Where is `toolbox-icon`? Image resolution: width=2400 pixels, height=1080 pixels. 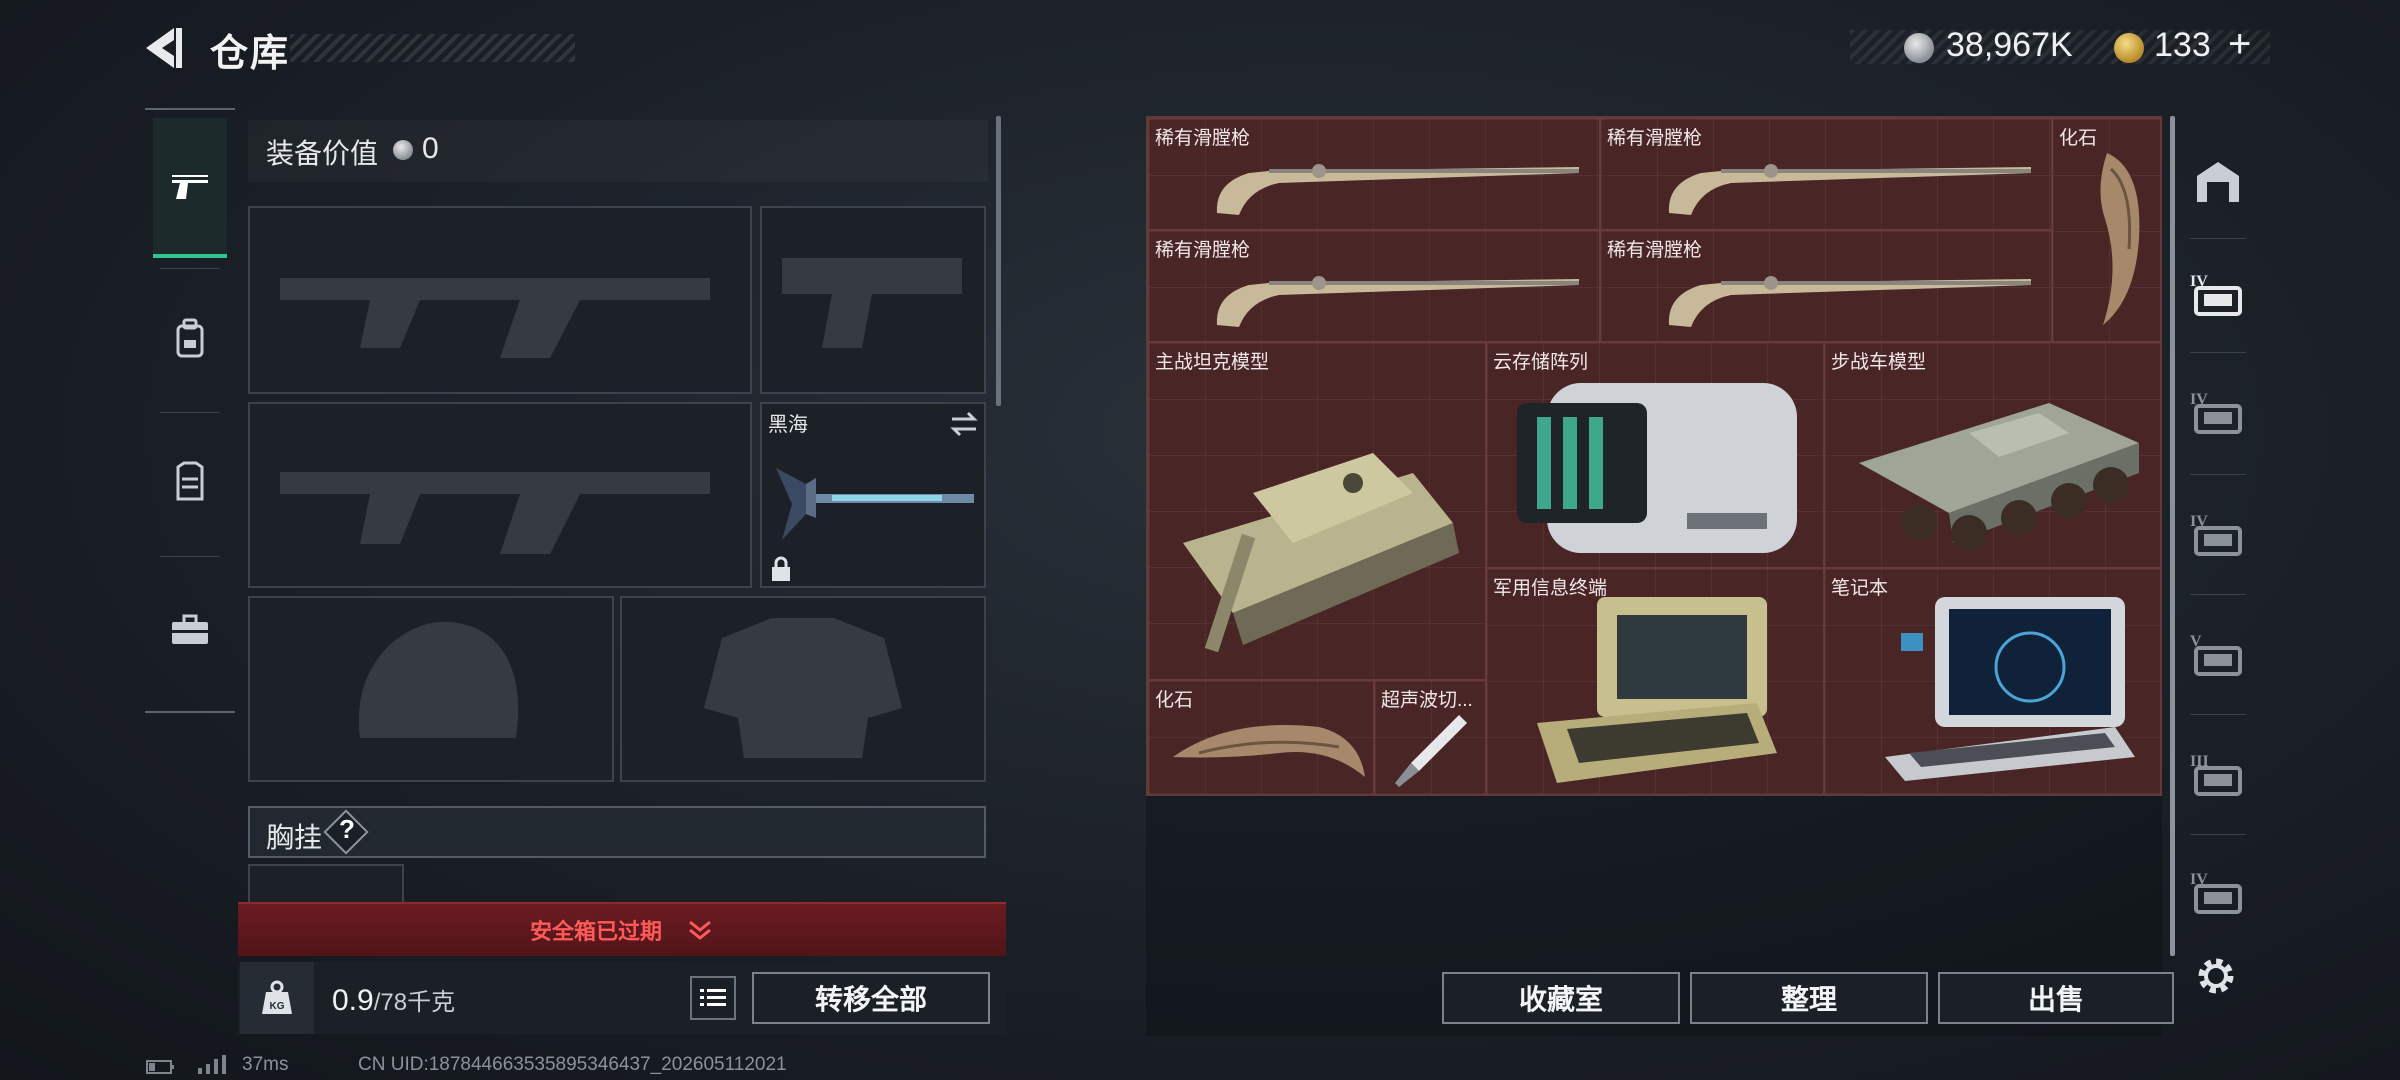
toolbox-icon is located at coordinates (190, 629).